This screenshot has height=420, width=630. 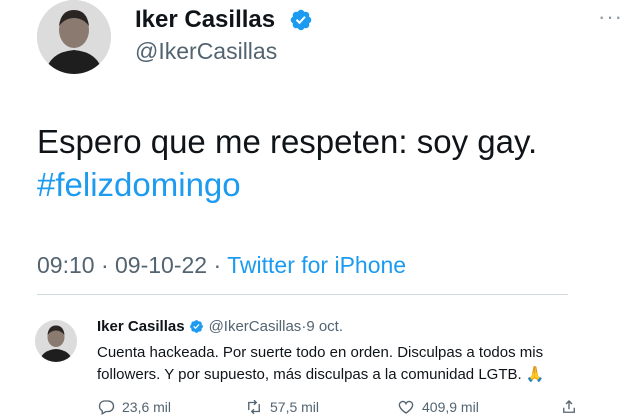 I want to click on share-action, so click(x=572, y=407).